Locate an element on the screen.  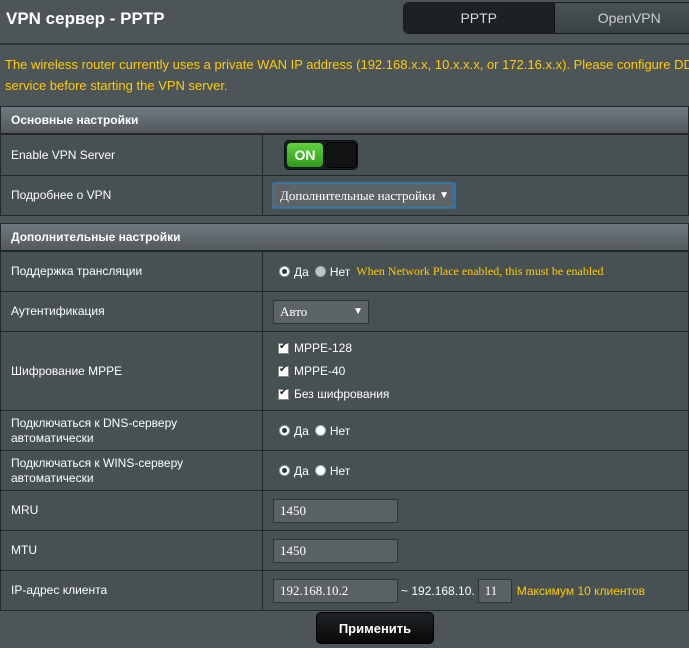
mru-row: MRU 1450 is located at coordinates (344, 510).